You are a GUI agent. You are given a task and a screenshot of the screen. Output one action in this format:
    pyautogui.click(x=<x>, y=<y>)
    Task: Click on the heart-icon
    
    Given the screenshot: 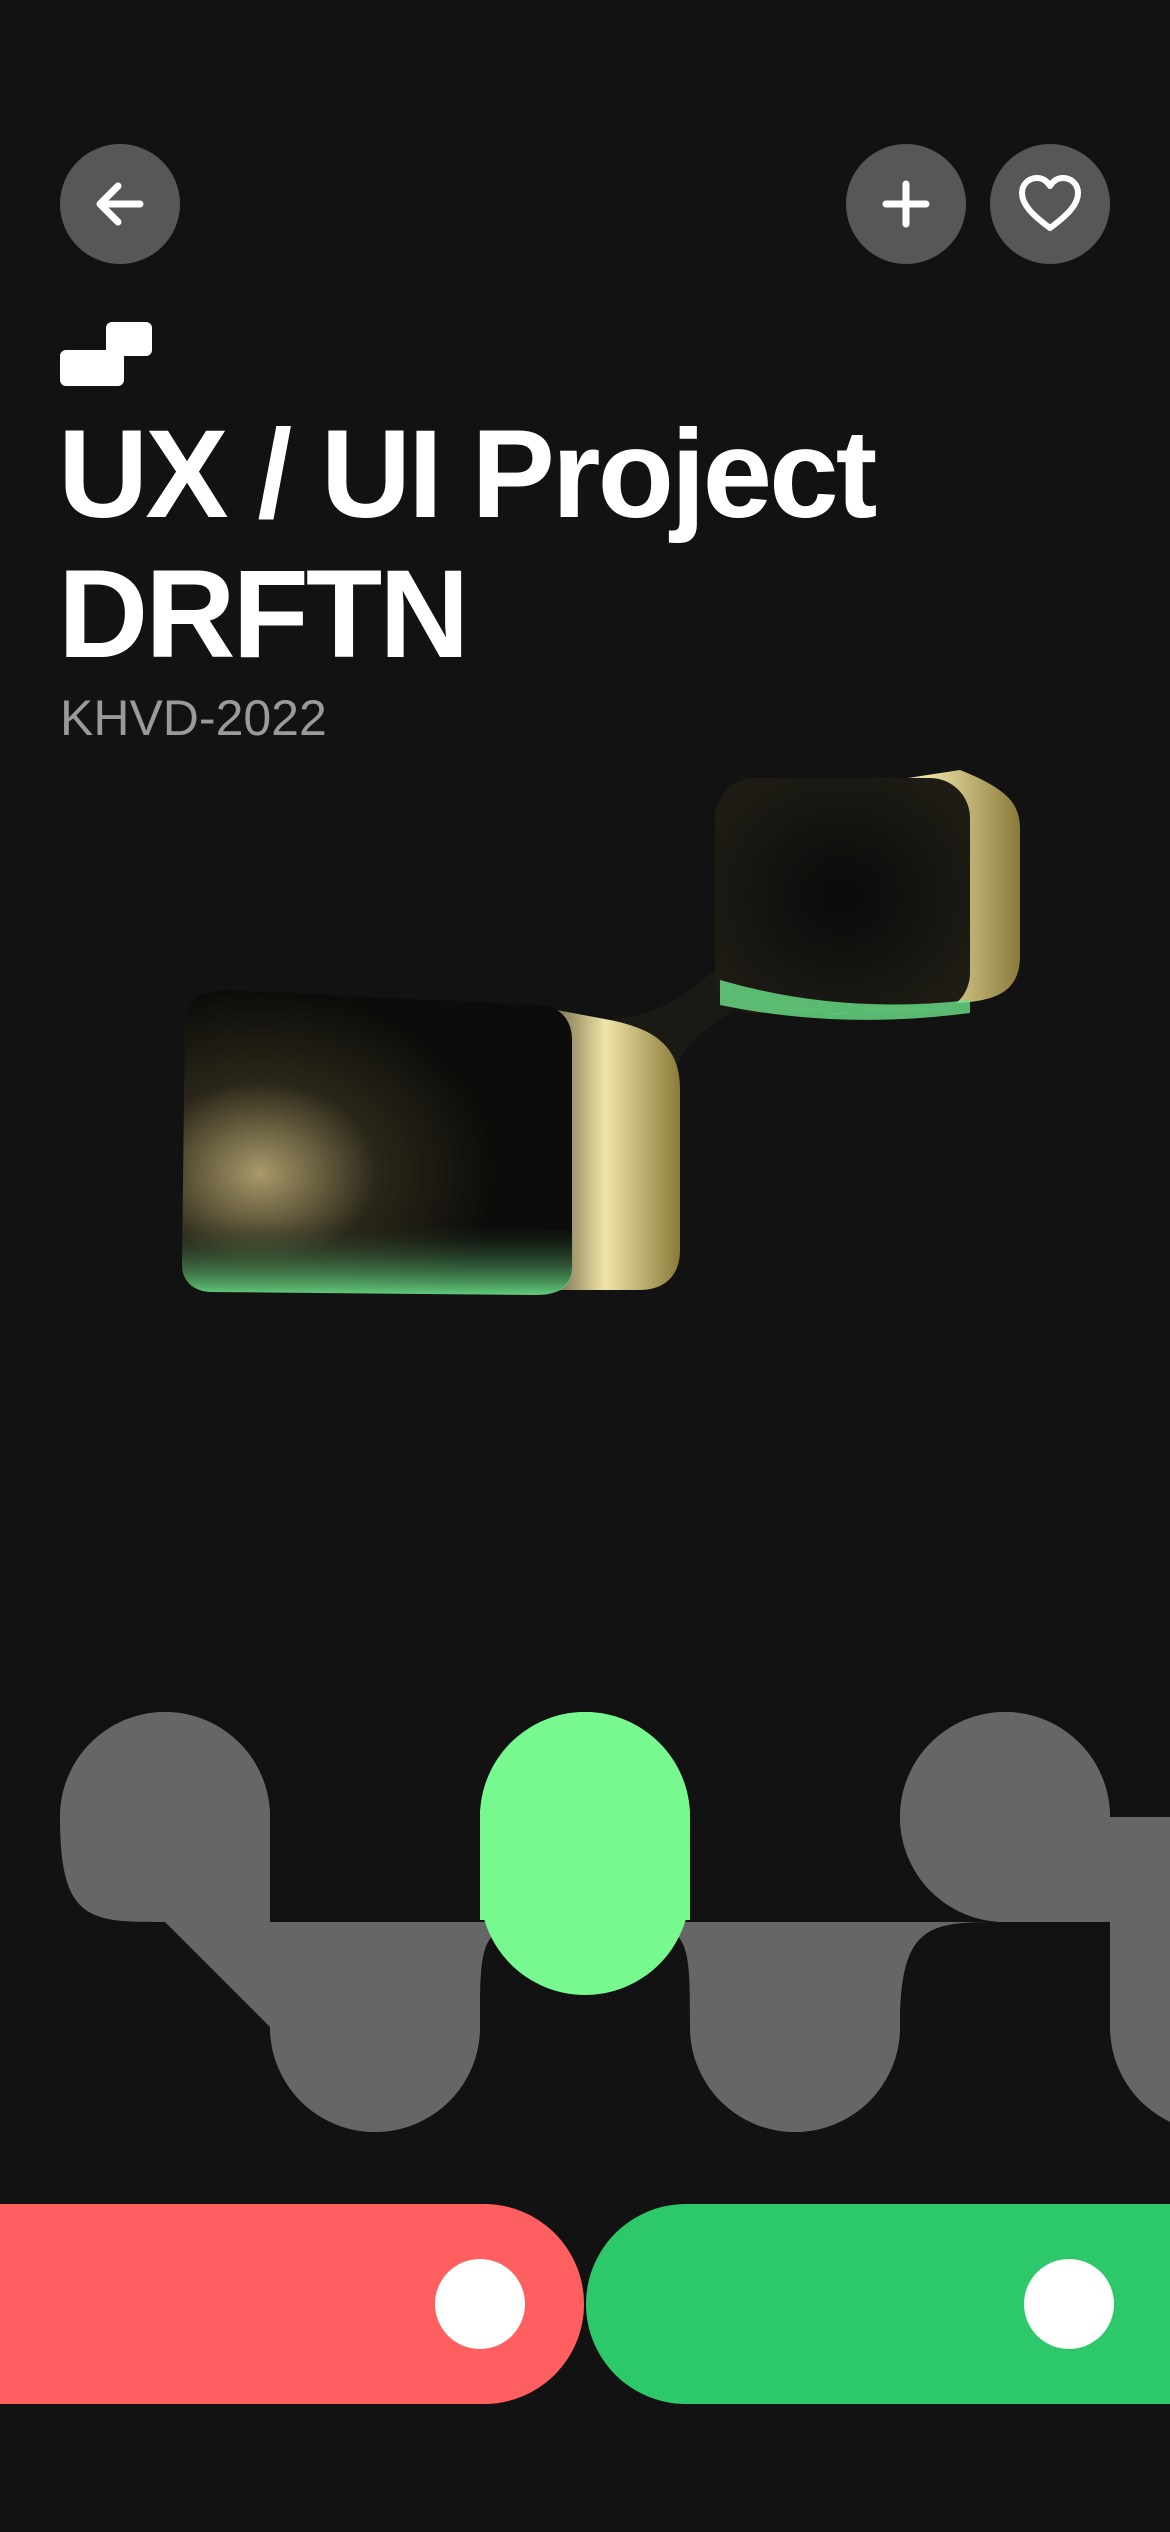 What is the action you would take?
    pyautogui.click(x=1050, y=203)
    